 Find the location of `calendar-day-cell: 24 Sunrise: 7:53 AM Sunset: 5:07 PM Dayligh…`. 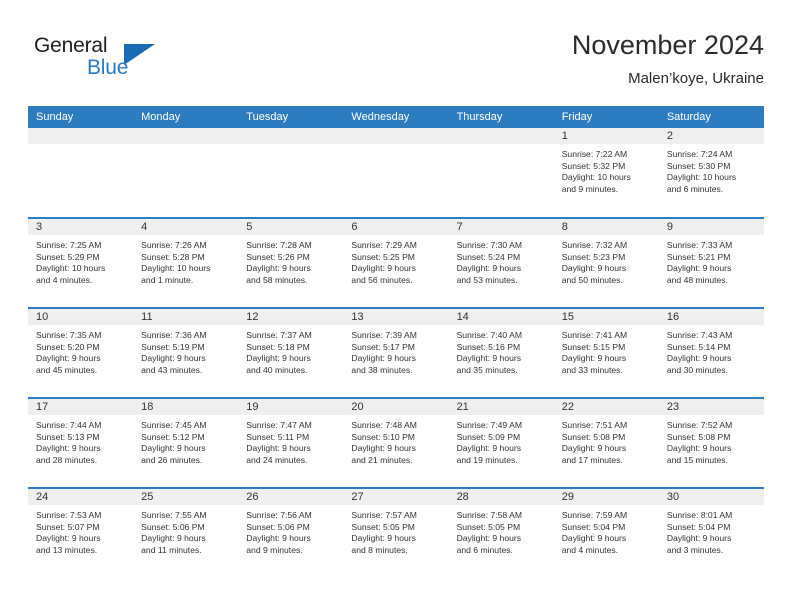

calendar-day-cell: 24 Sunrise: 7:53 AM Sunset: 5:07 PM Dayligh… is located at coordinates (81, 532).